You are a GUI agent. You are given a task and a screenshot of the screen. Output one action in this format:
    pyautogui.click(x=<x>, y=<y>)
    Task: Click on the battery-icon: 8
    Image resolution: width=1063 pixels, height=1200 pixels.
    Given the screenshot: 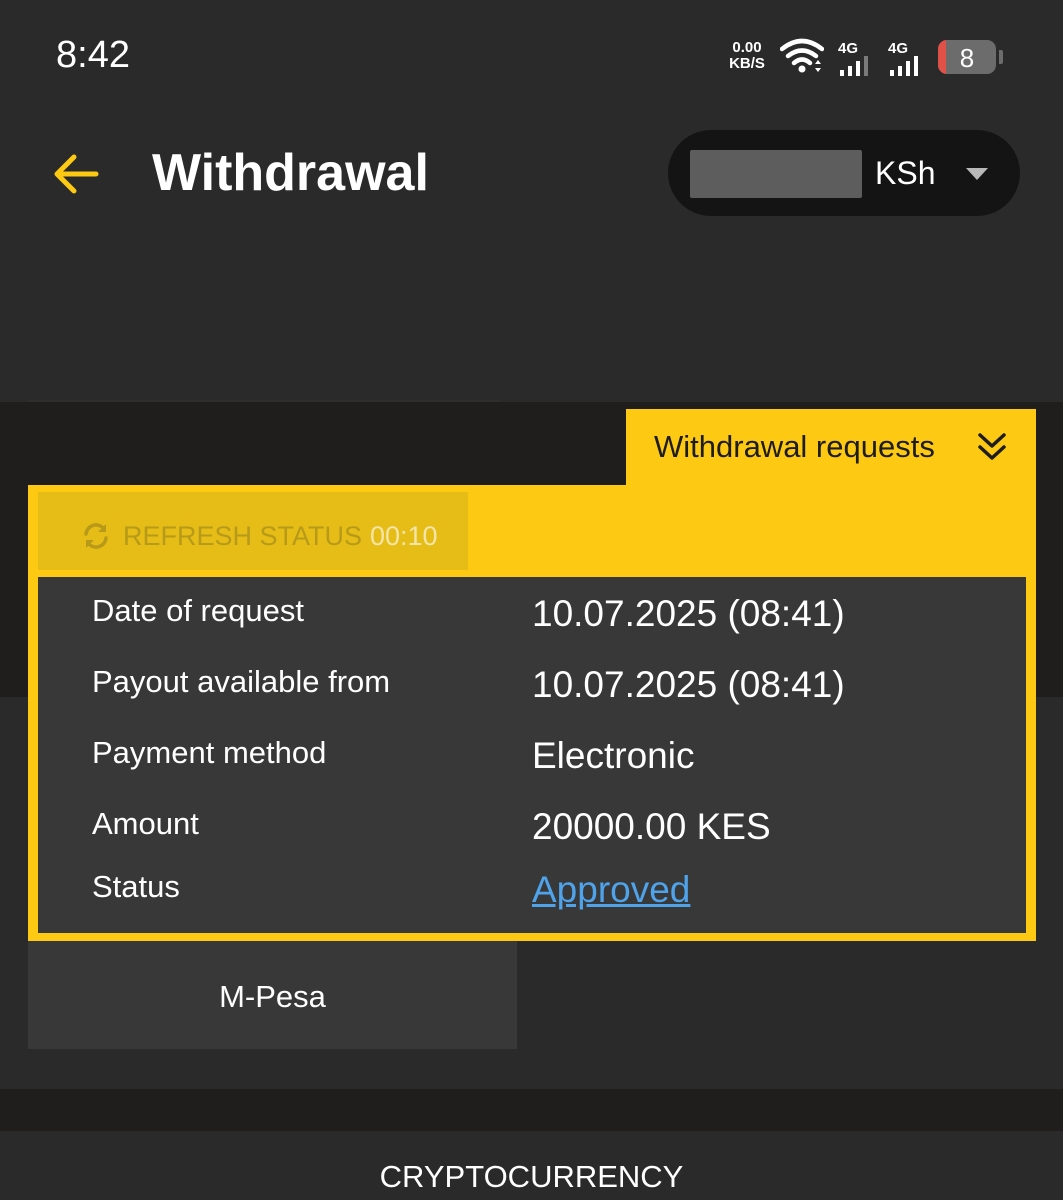 What is the action you would take?
    pyautogui.click(x=967, y=57)
    